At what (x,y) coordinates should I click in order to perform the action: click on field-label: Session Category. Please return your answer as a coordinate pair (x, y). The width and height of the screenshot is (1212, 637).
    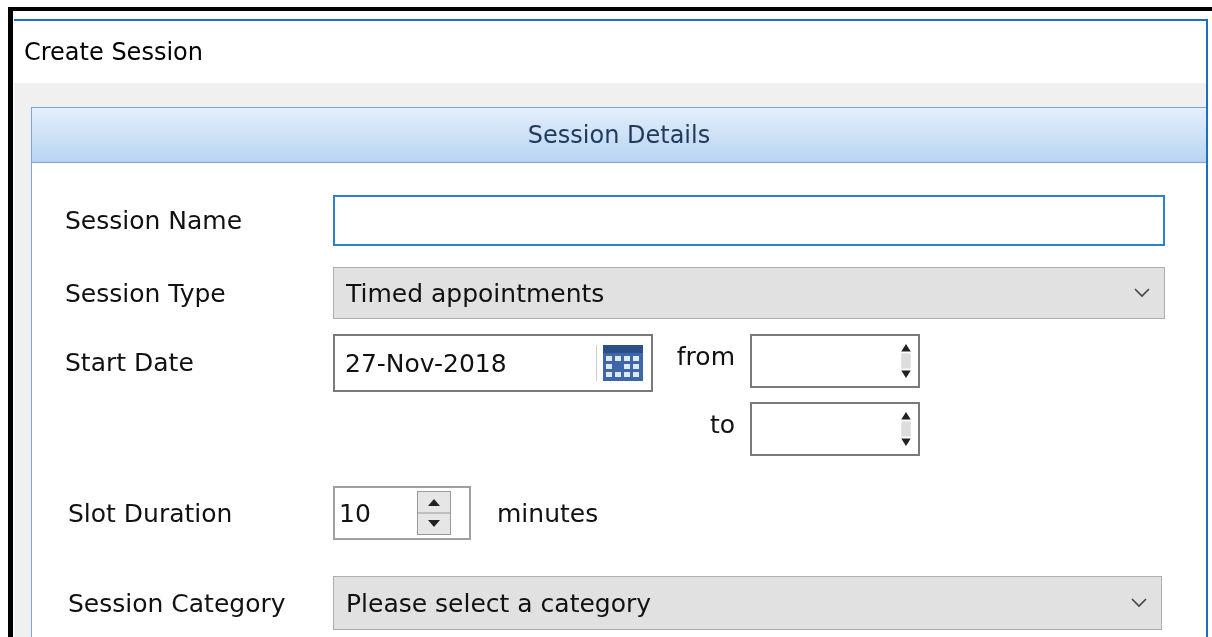
    Looking at the image, I should click on (177, 603).